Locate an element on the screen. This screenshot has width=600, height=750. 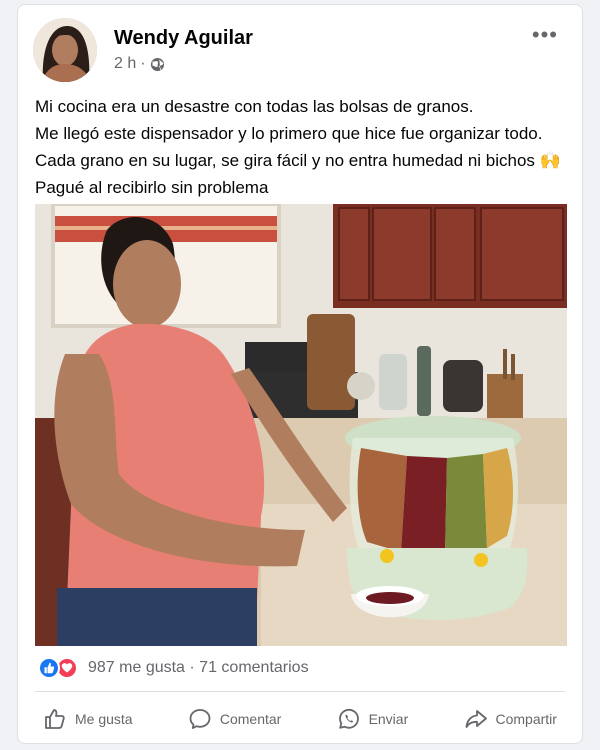
like-button-label: Me gusta is located at coordinates (104, 719).